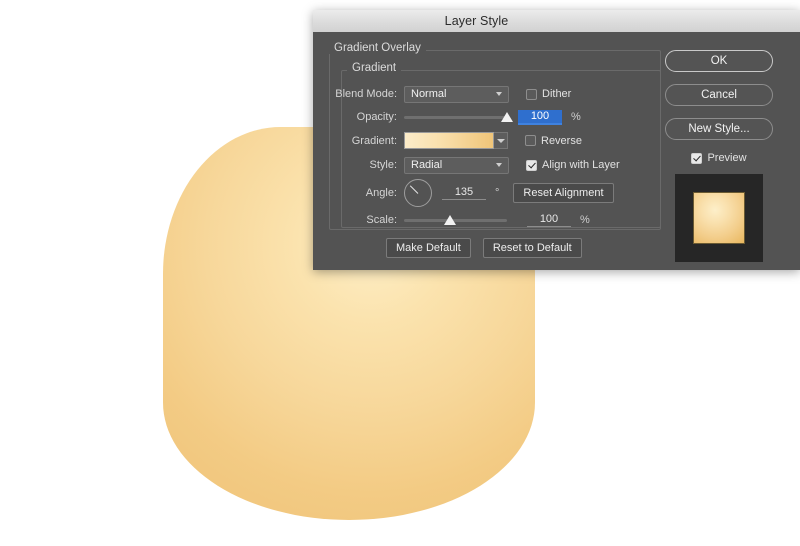 The image size is (800, 546). I want to click on opacity-row: Opacity: 100 %, so click(453, 117).